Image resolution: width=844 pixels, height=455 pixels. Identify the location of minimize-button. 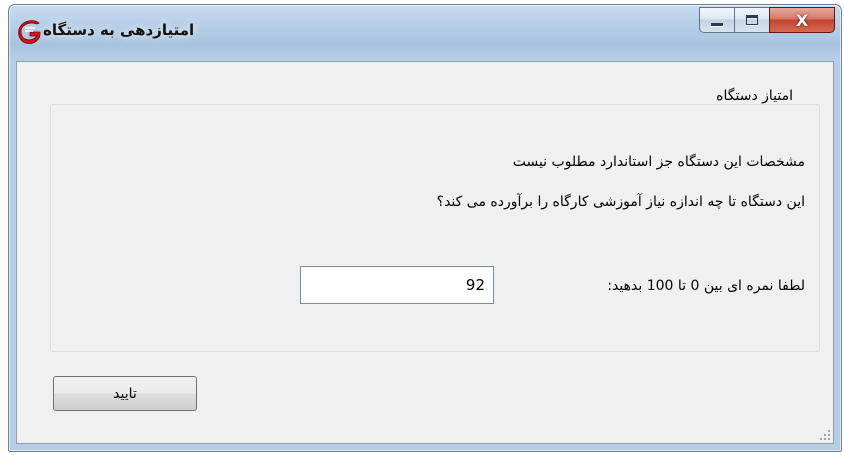
(717, 20).